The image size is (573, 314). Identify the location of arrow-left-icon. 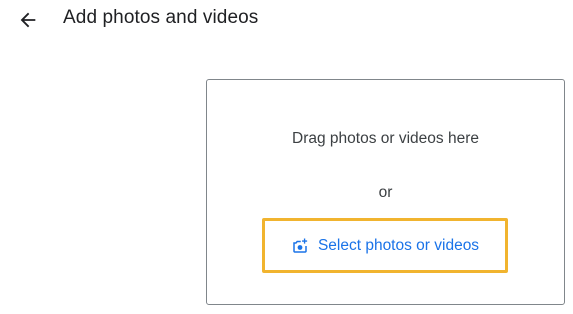
(28, 20).